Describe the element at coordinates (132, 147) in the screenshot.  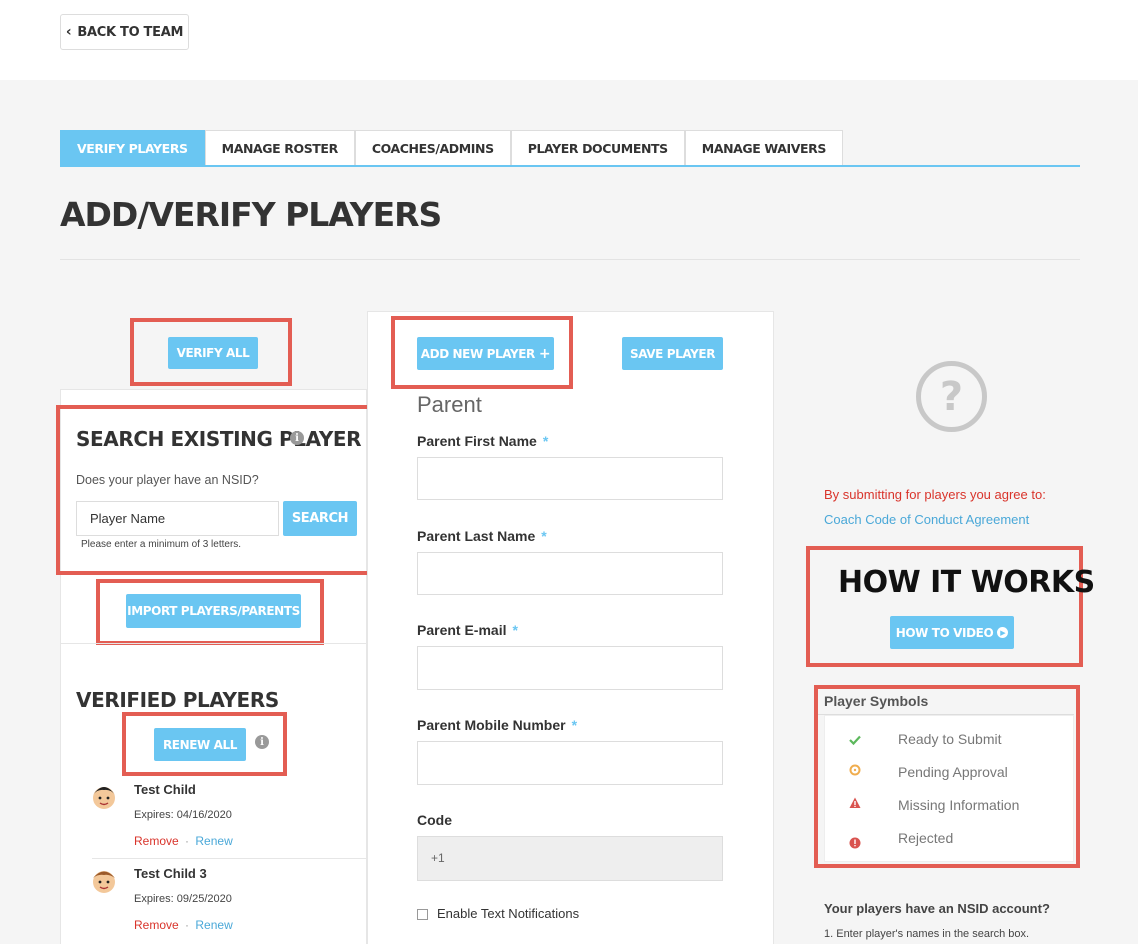
I see `tab-verify-players: VERIFY PLAYERS` at that location.